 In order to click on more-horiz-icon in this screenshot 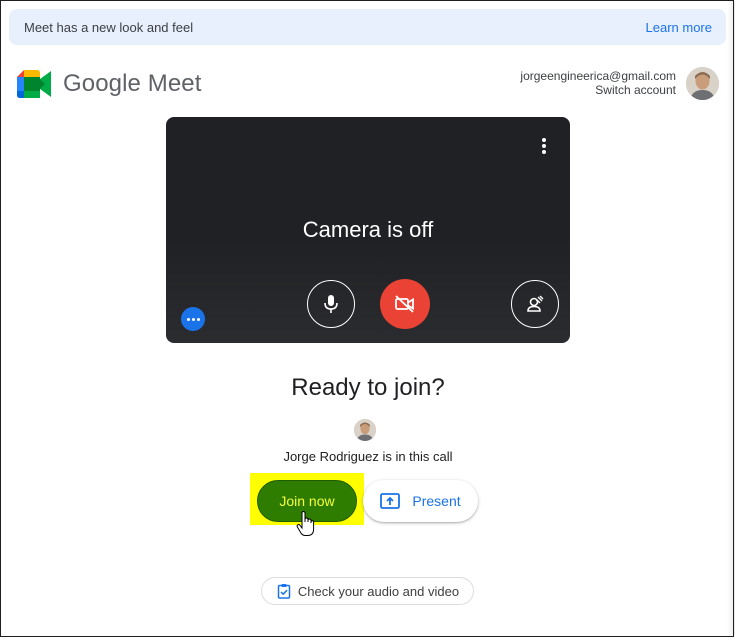, I will do `click(193, 319)`.